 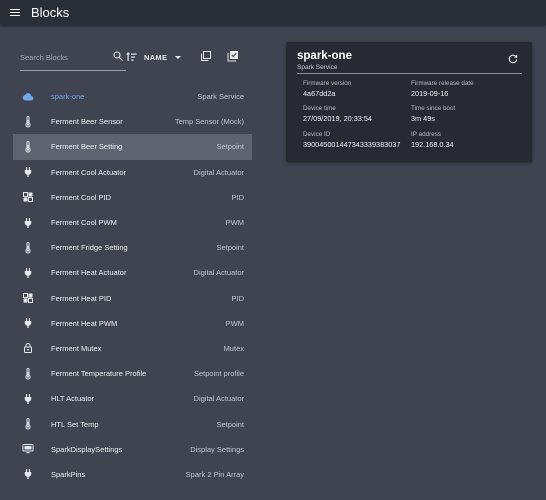 I want to click on block-name: Ferment Heat PID, so click(x=81, y=298).